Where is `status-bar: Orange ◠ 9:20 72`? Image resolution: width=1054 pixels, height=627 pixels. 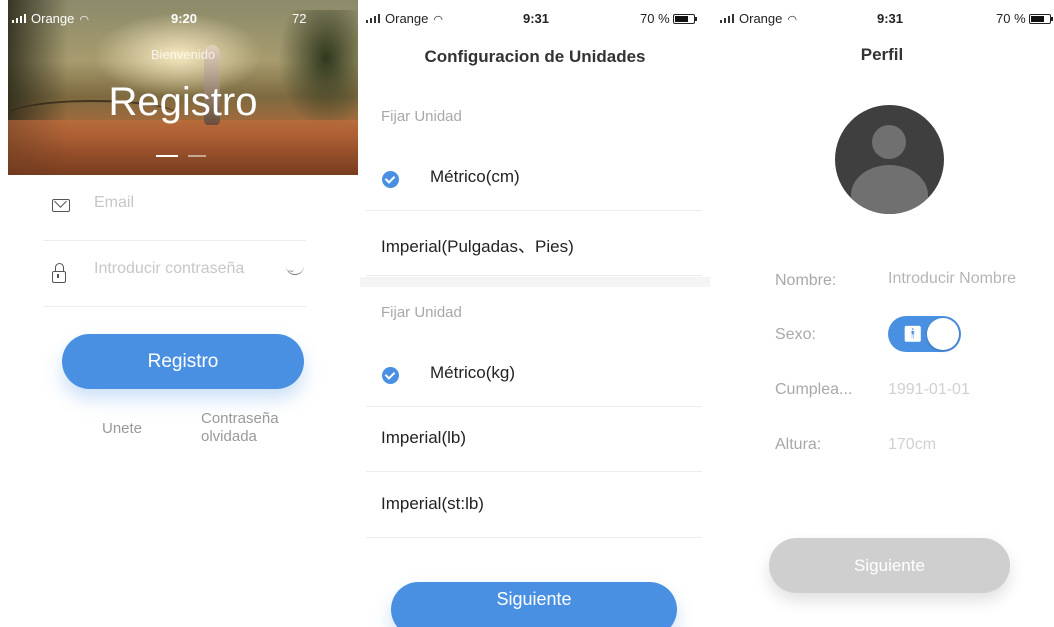
status-bar: Orange ◠ 9:20 72 is located at coordinates (180, 18).